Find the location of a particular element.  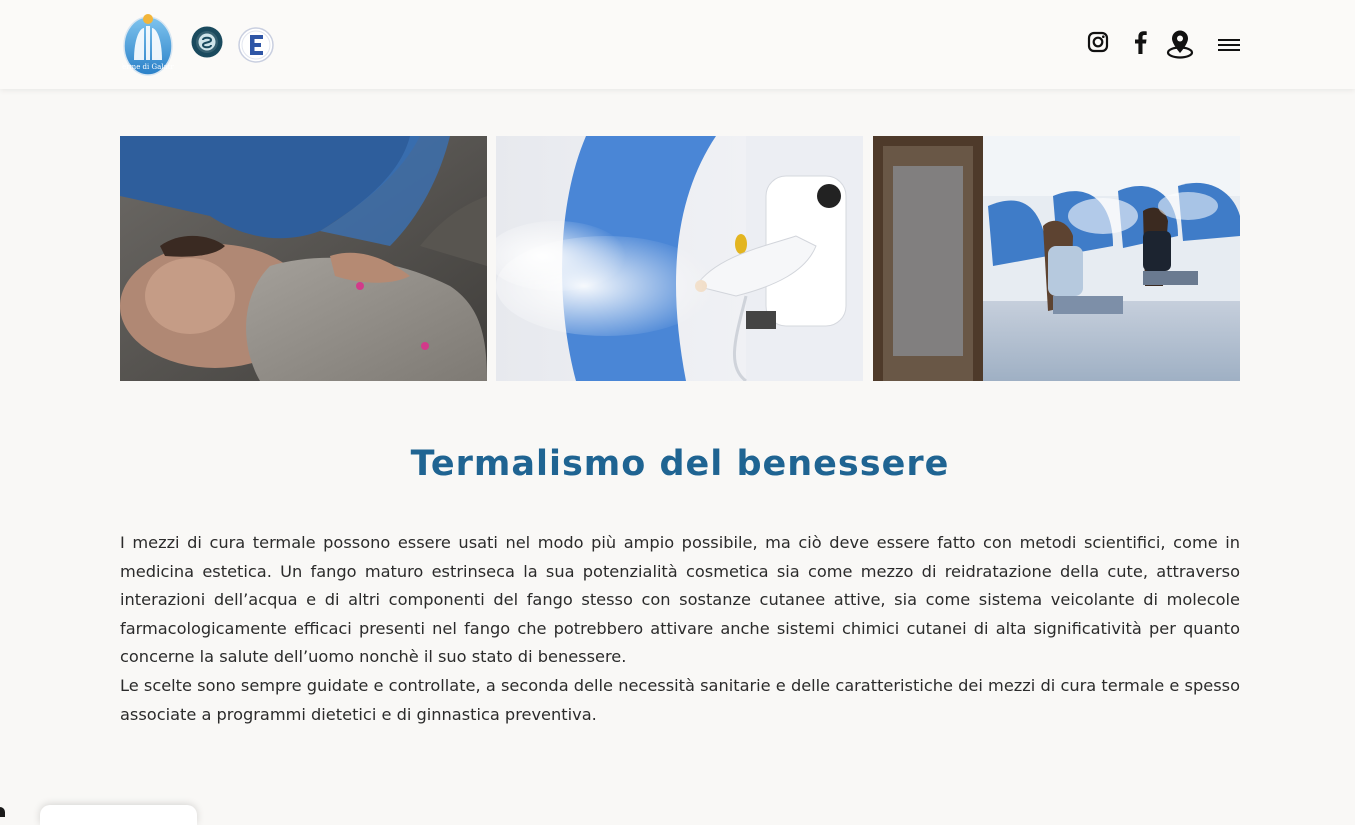

map-pin-icon is located at coordinates (1180, 44).